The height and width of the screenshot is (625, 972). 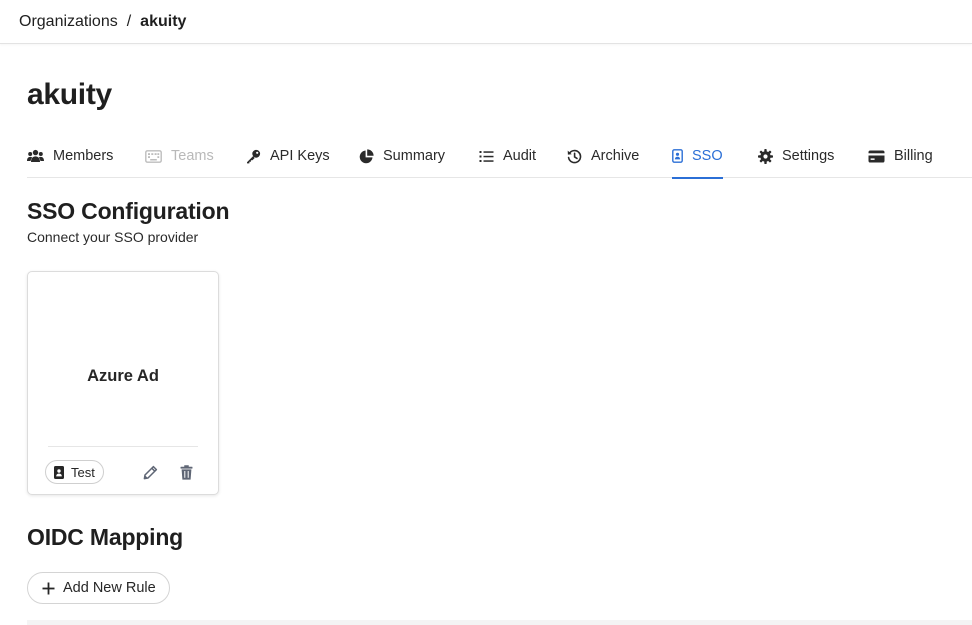 I want to click on test-button: Test, so click(x=74, y=472).